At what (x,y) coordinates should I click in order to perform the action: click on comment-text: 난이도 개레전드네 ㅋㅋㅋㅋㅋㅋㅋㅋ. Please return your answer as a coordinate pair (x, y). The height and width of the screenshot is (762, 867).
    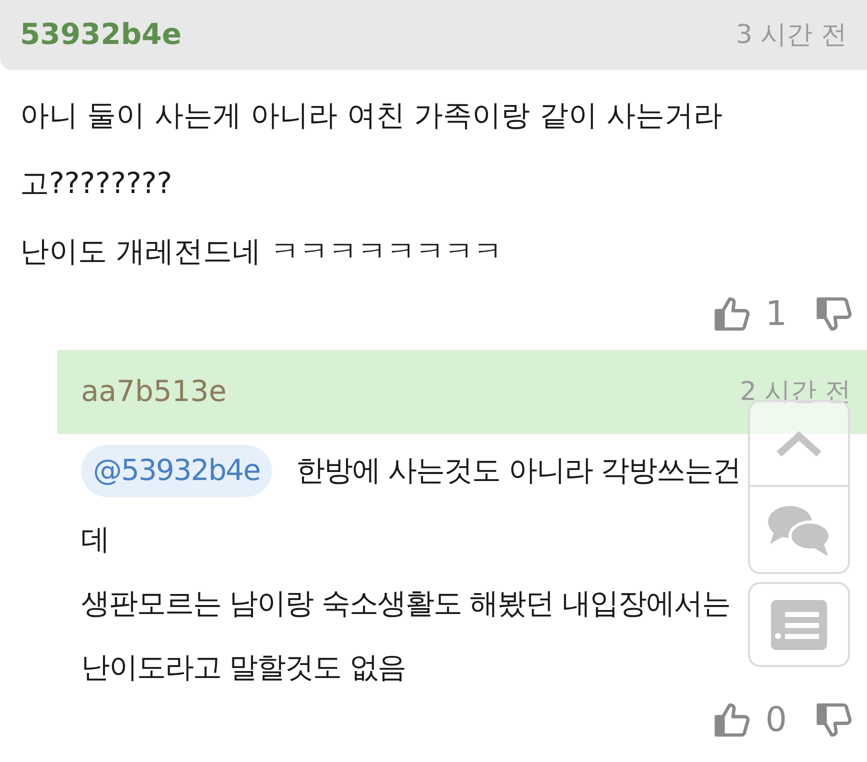
    Looking at the image, I should click on (261, 251).